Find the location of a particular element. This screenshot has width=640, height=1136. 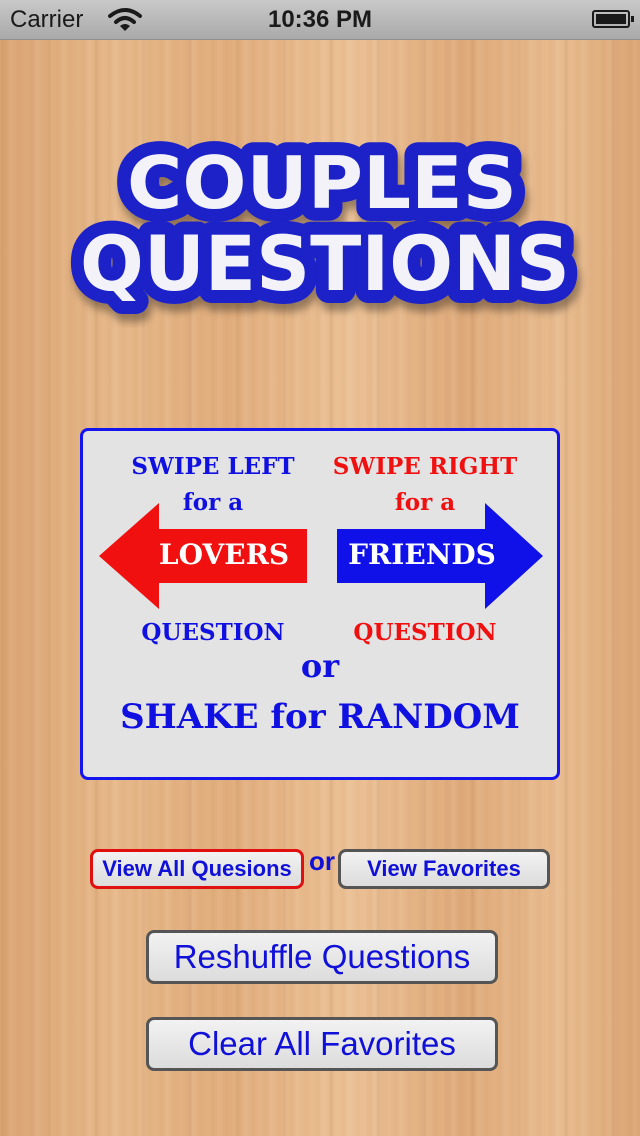

swipe-right-header: SWIPE RIGHT is located at coordinates (425, 466).